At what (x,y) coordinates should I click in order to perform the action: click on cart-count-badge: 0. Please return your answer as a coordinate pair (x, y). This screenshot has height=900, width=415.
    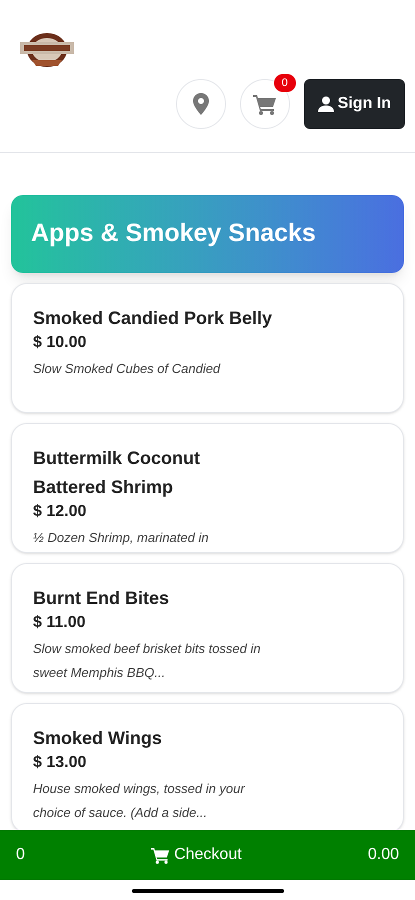
    Looking at the image, I should click on (285, 83).